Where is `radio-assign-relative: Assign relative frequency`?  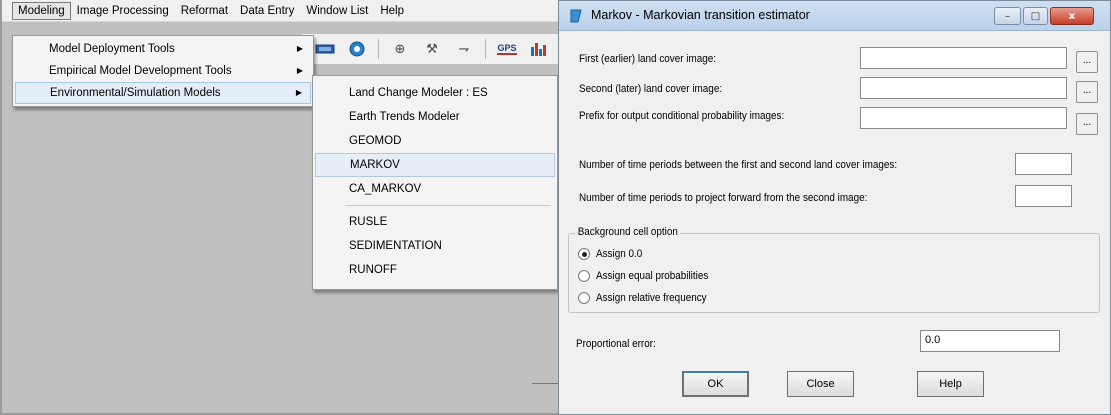
radio-assign-relative: Assign relative frequency is located at coordinates (648, 298).